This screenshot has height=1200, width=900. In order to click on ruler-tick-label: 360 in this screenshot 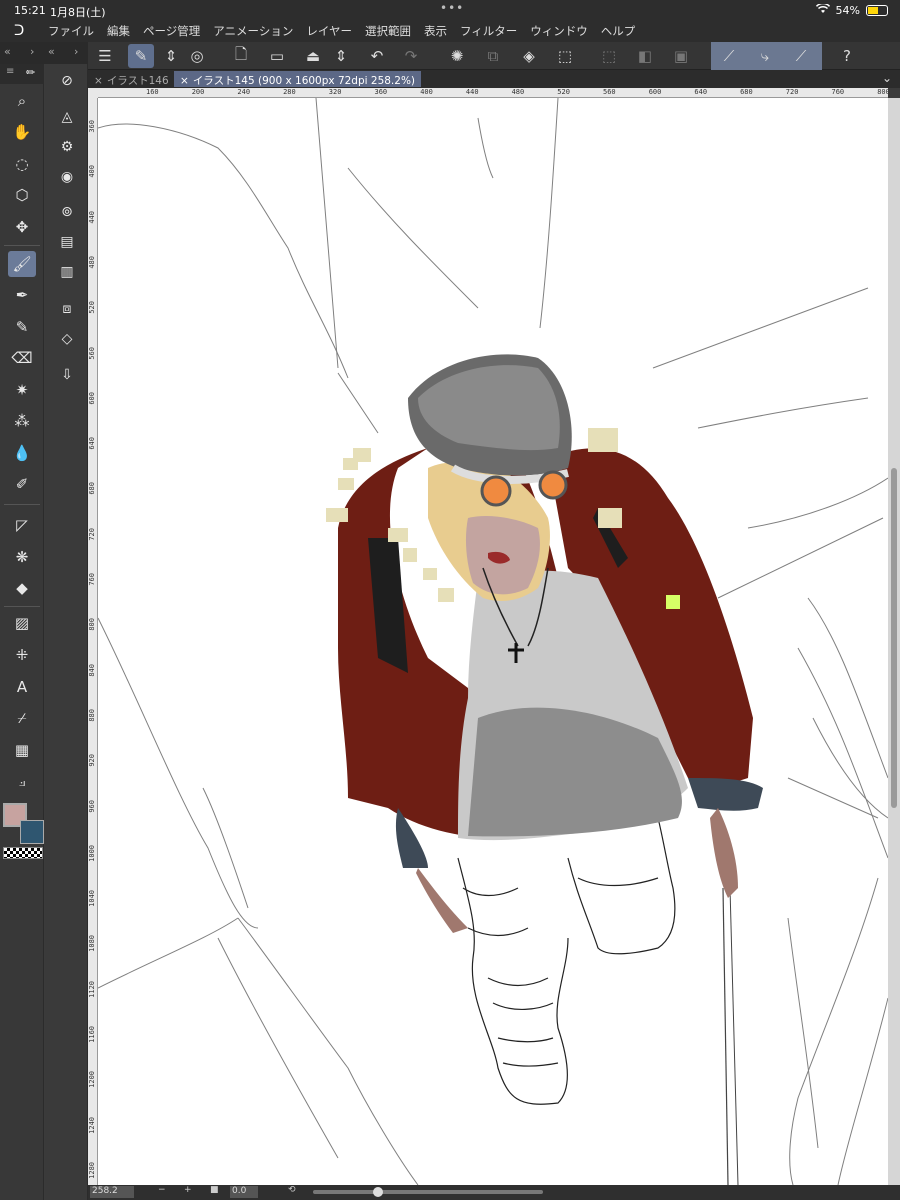, I will do `click(381, 92)`.